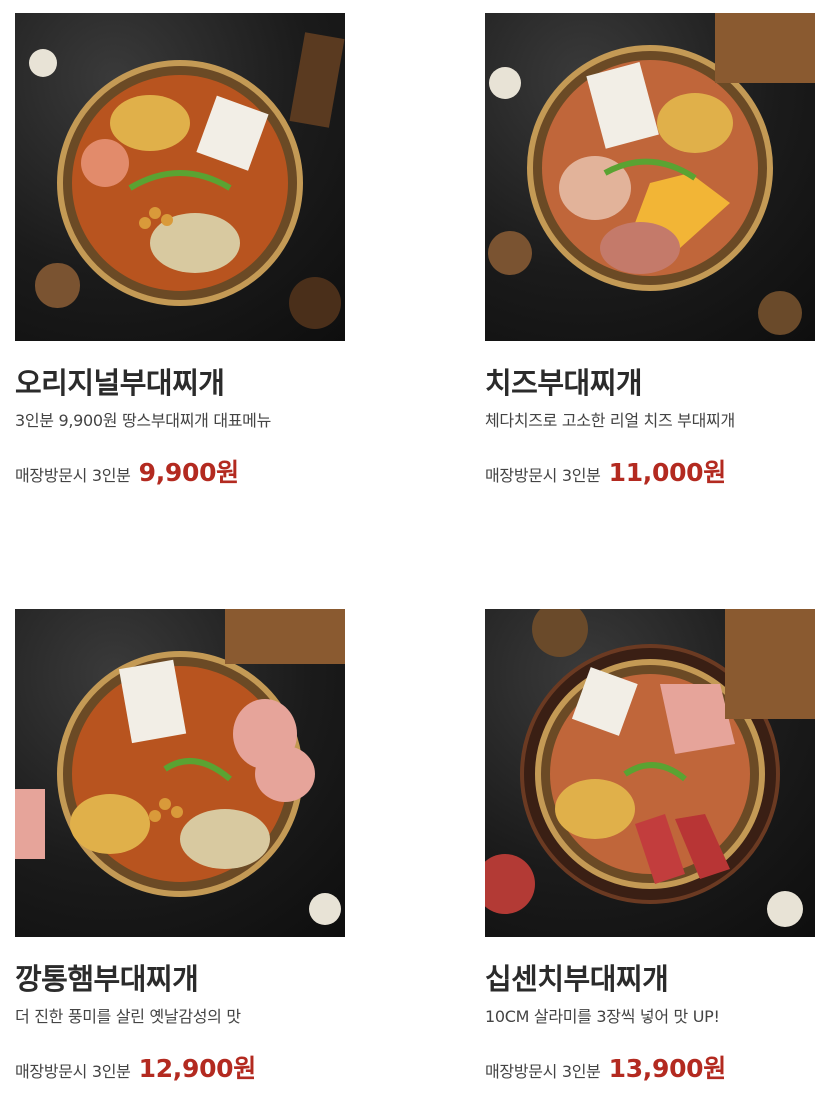 This screenshot has width=830, height=1112. I want to click on menu-title: 오리지널부대찌개, so click(180, 383).